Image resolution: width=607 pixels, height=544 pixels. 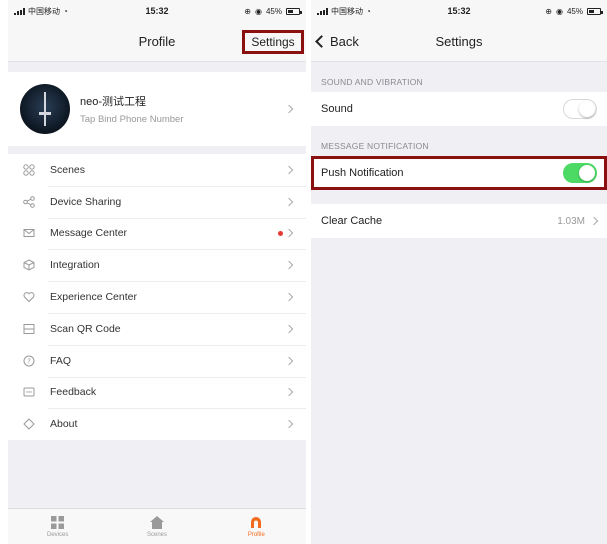 I want to click on page-title: Profile, so click(x=157, y=41).